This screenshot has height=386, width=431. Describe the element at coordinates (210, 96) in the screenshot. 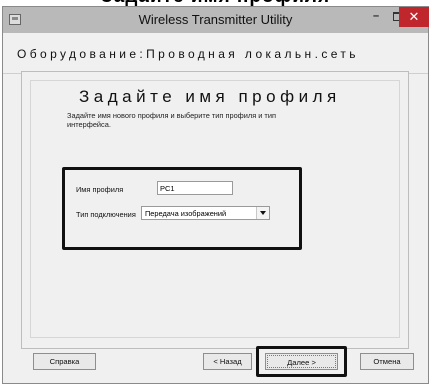

I see `wizard-title: Задайте имя профиля` at that location.